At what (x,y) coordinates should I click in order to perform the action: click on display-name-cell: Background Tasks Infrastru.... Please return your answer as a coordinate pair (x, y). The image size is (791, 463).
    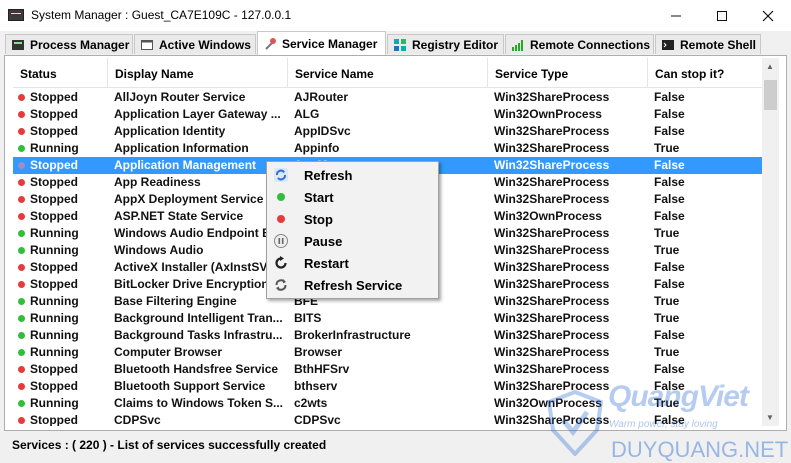
    Looking at the image, I should click on (198, 335).